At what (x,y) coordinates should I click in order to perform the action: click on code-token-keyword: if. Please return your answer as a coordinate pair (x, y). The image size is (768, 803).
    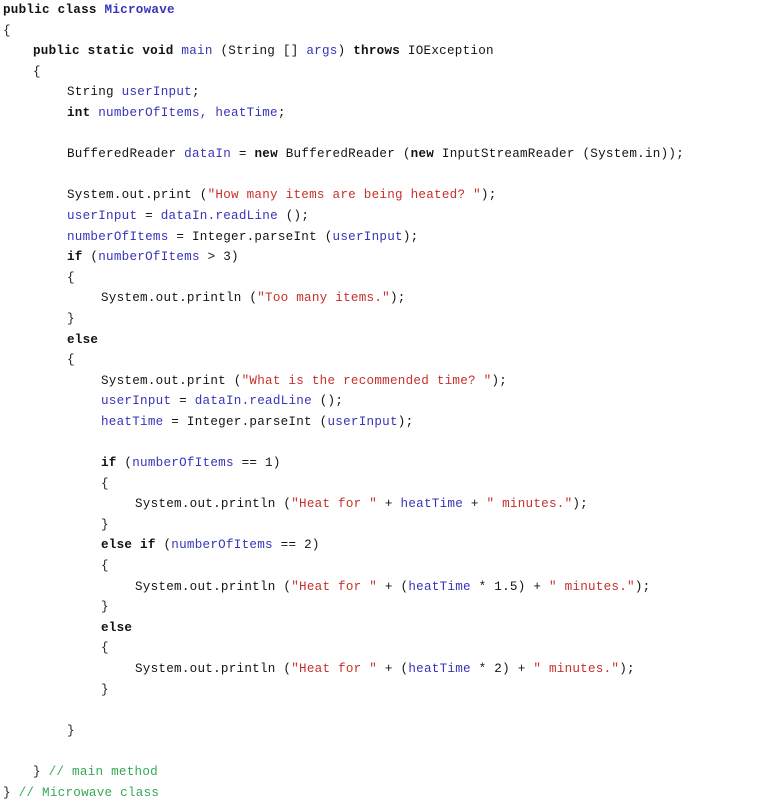
    Looking at the image, I should click on (109, 463).